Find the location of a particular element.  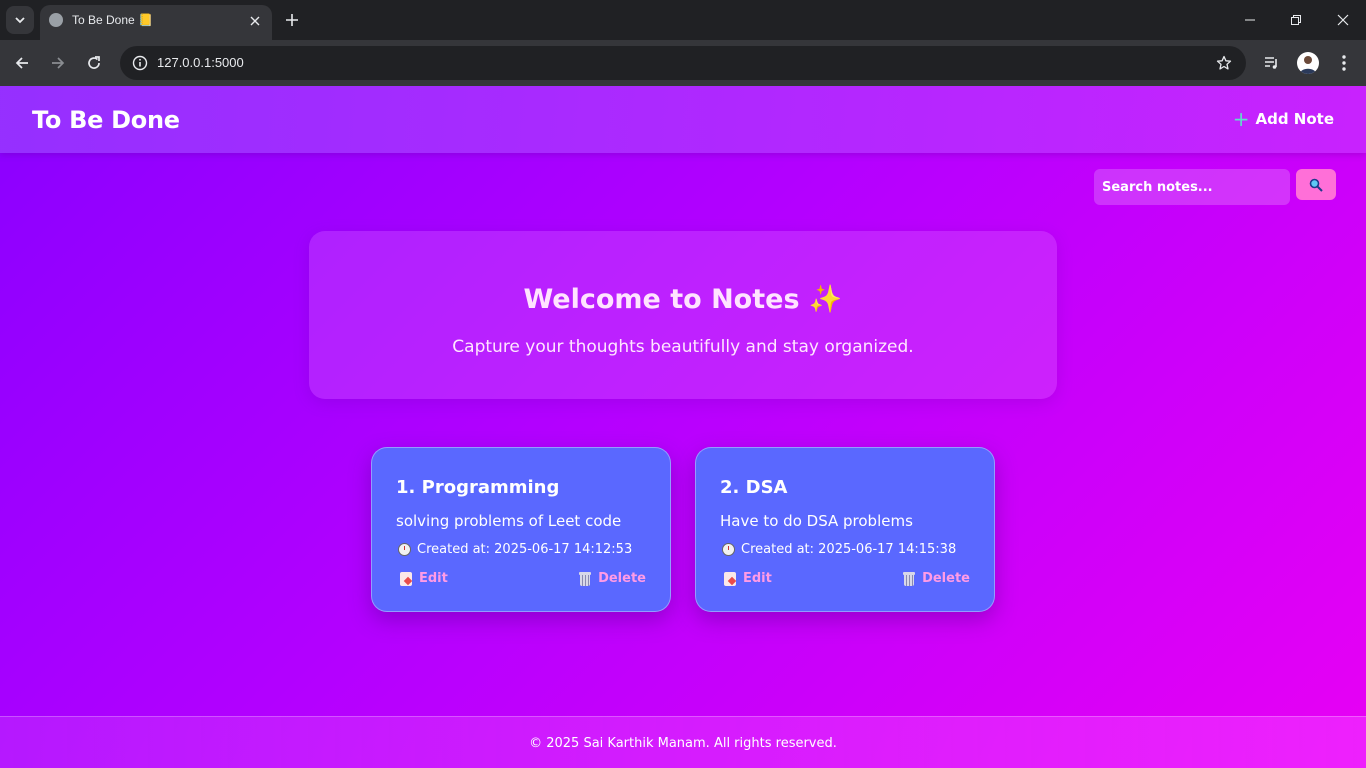

forward-button is located at coordinates (58, 63).